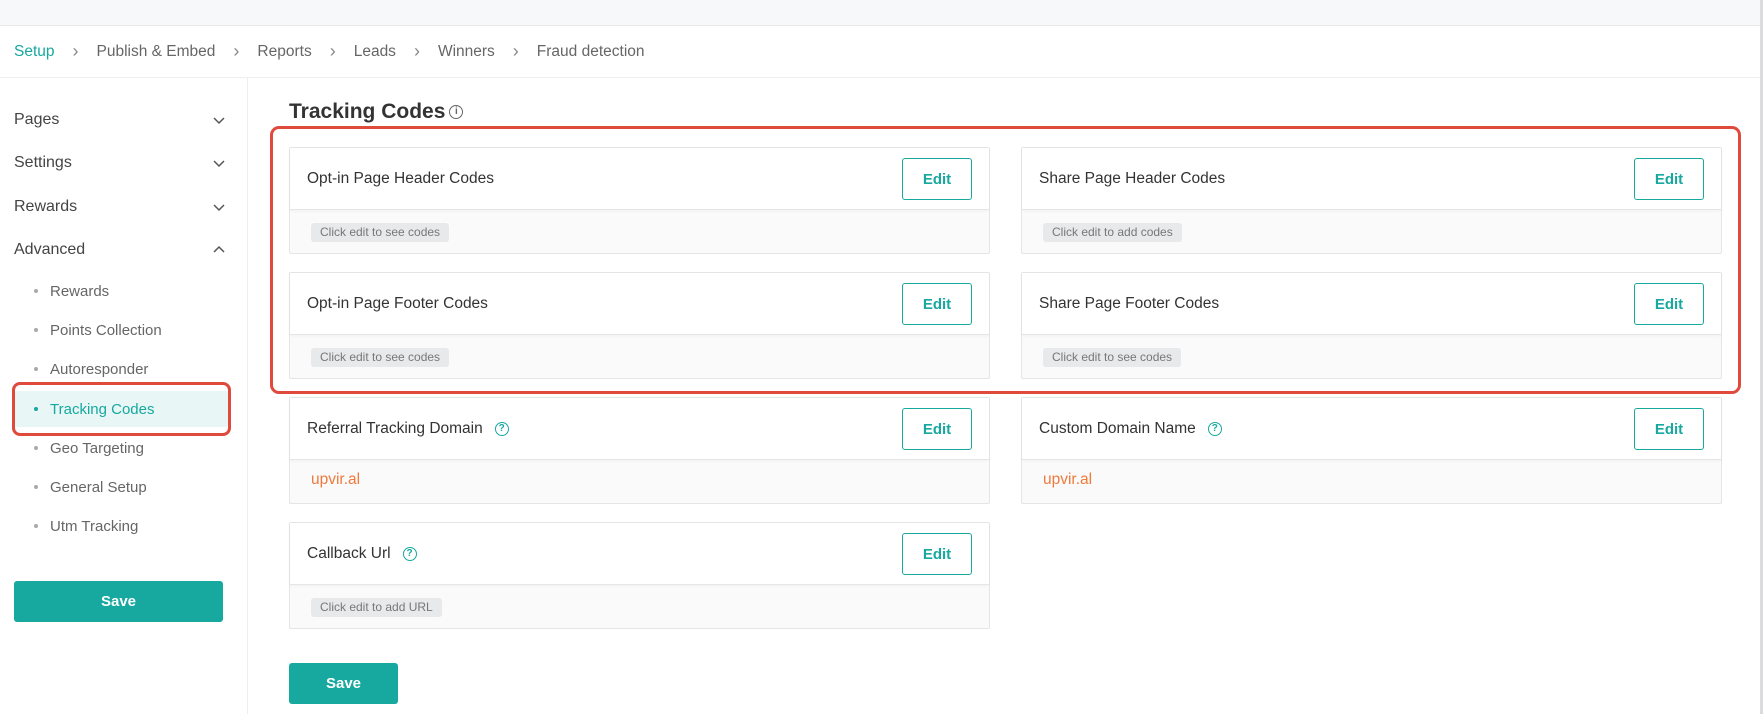 This screenshot has width=1763, height=714. What do you see at coordinates (466, 52) in the screenshot?
I see `breadcrumb-winners: Winners` at bounding box center [466, 52].